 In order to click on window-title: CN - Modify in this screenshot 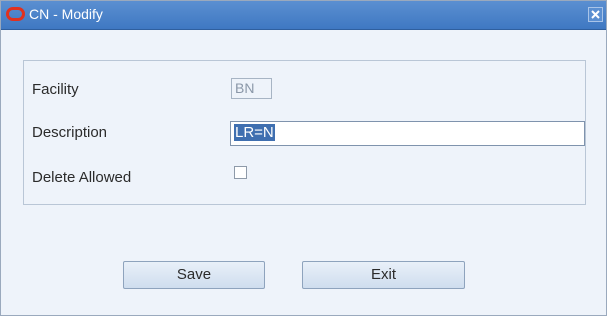, I will do `click(66, 14)`.